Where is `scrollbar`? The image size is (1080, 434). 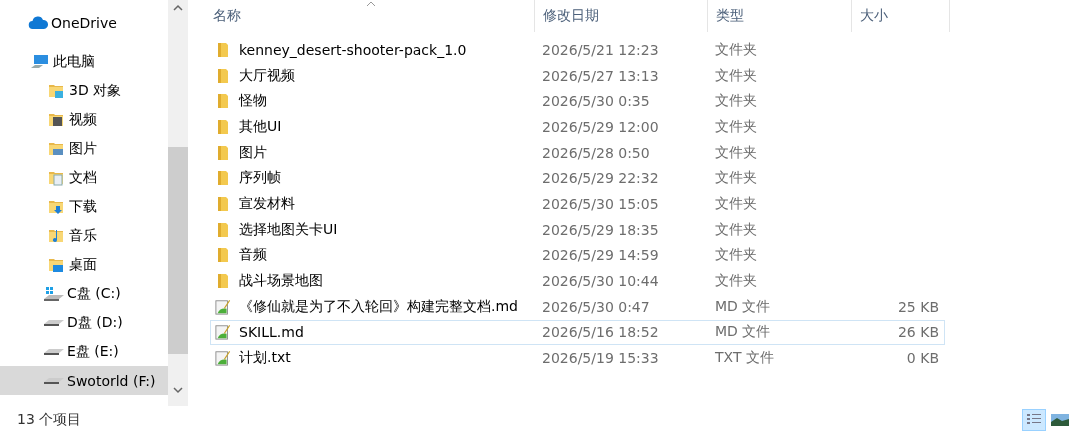
scrollbar is located at coordinates (178, 203).